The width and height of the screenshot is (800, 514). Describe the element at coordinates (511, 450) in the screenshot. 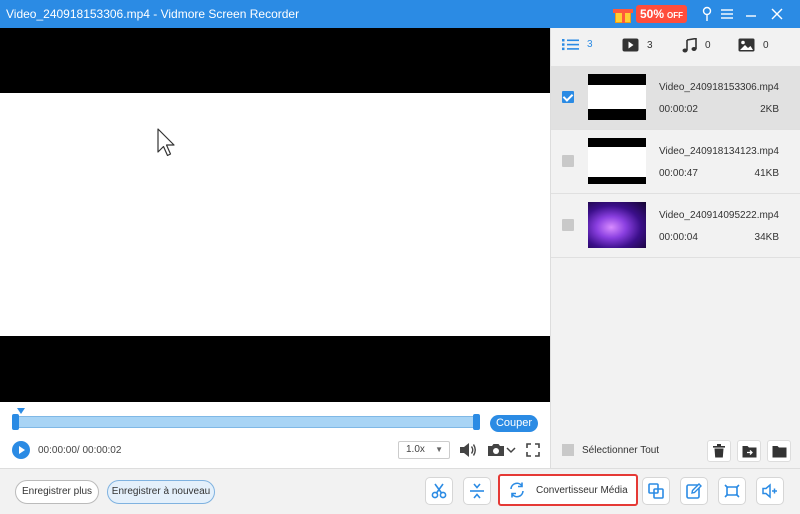

I see `chevron-down-icon` at that location.